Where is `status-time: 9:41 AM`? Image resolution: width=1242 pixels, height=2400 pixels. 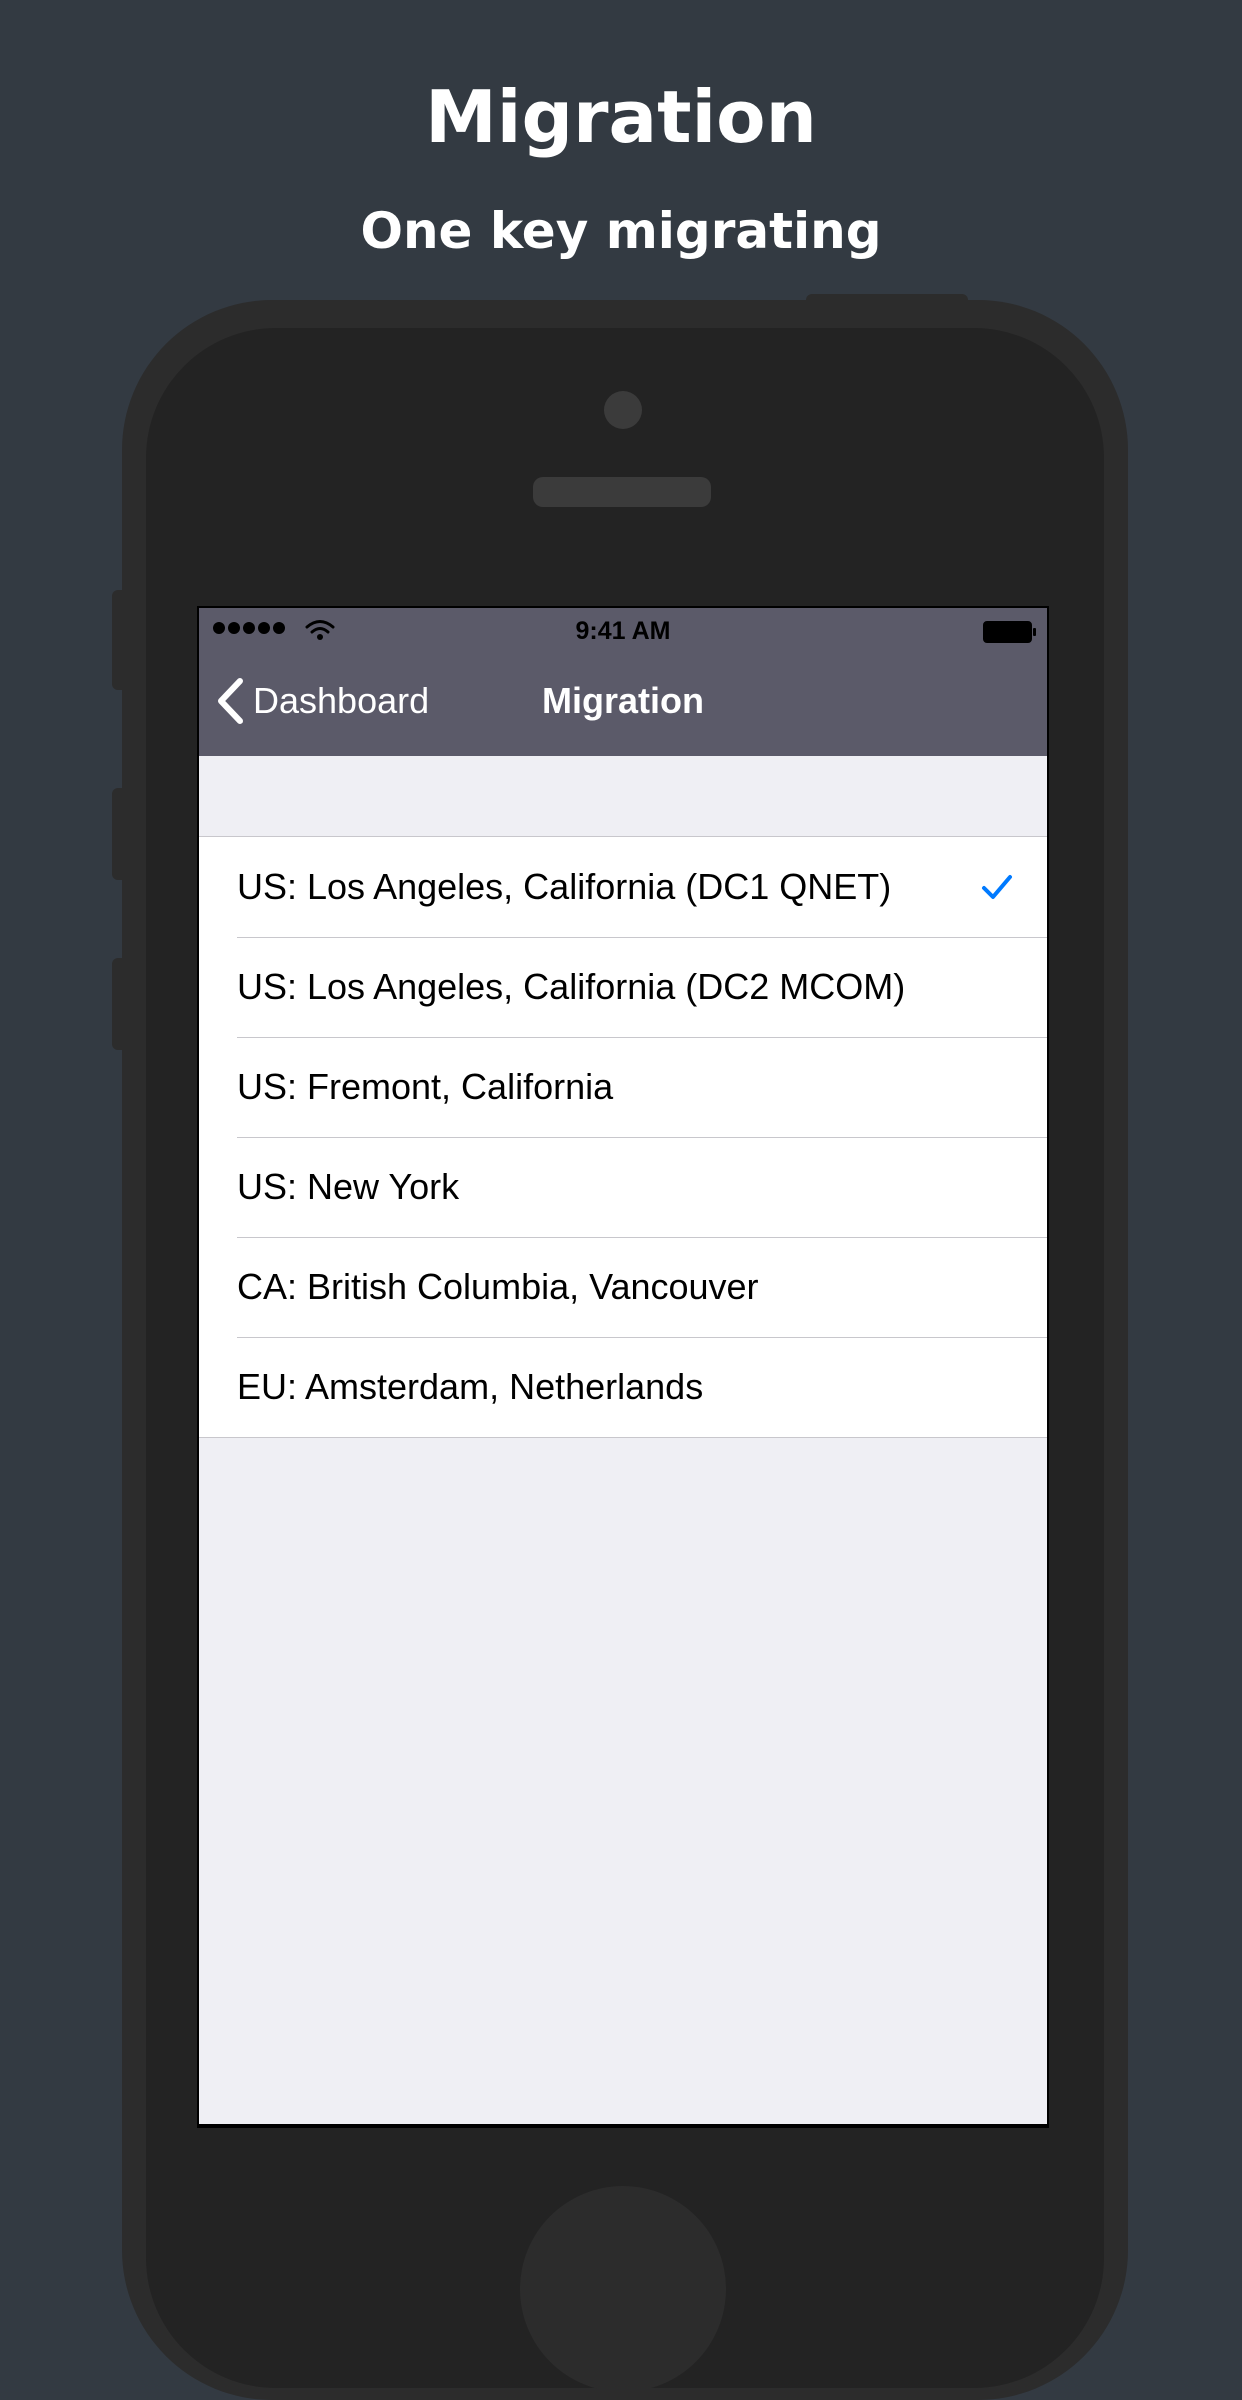
status-time: 9:41 AM is located at coordinates (623, 631).